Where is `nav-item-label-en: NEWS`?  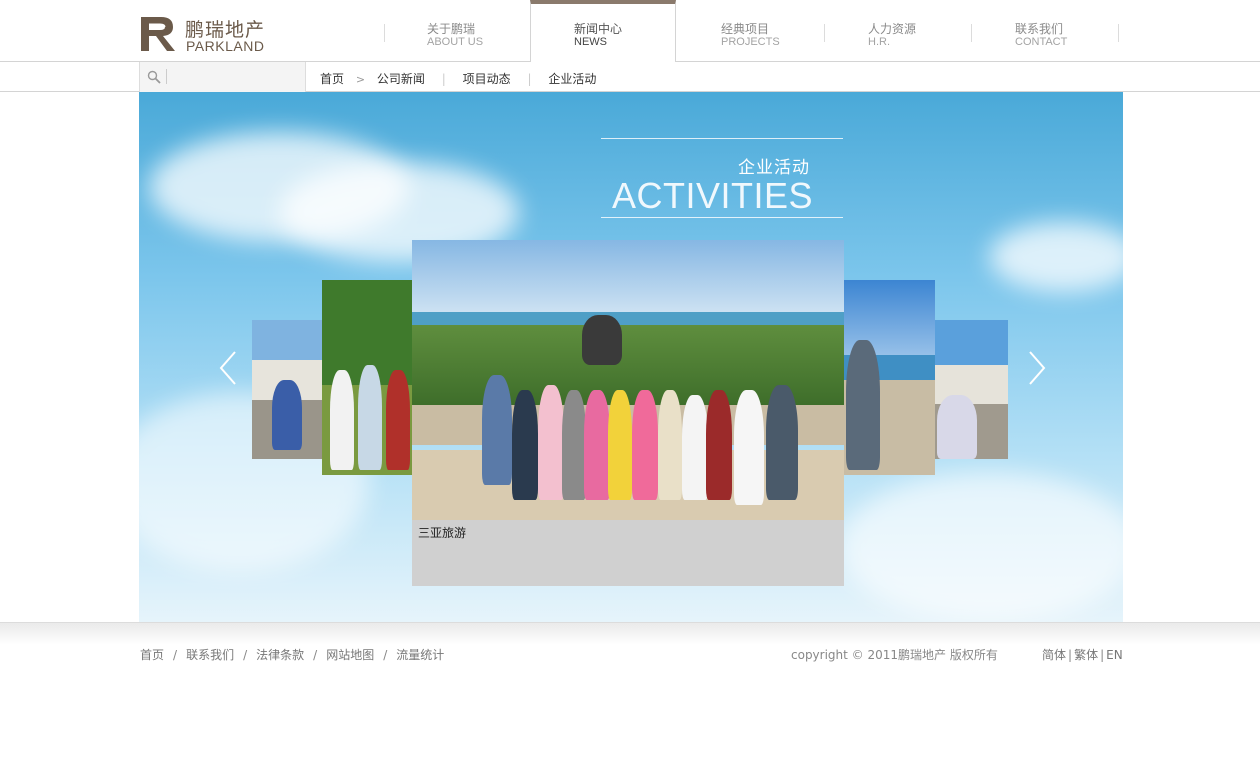 nav-item-label-en: NEWS is located at coordinates (590, 42).